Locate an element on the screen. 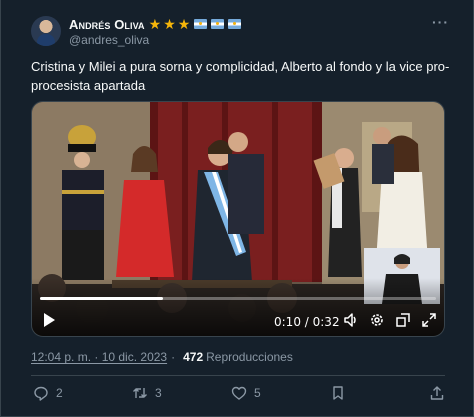 The height and width of the screenshot is (417, 474). divider is located at coordinates (238, 375).